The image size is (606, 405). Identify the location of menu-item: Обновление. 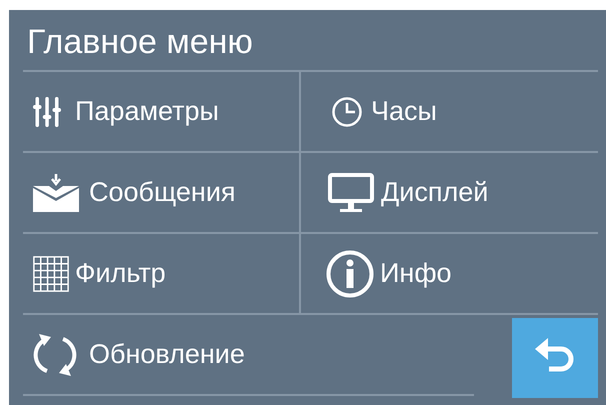
(248, 355).